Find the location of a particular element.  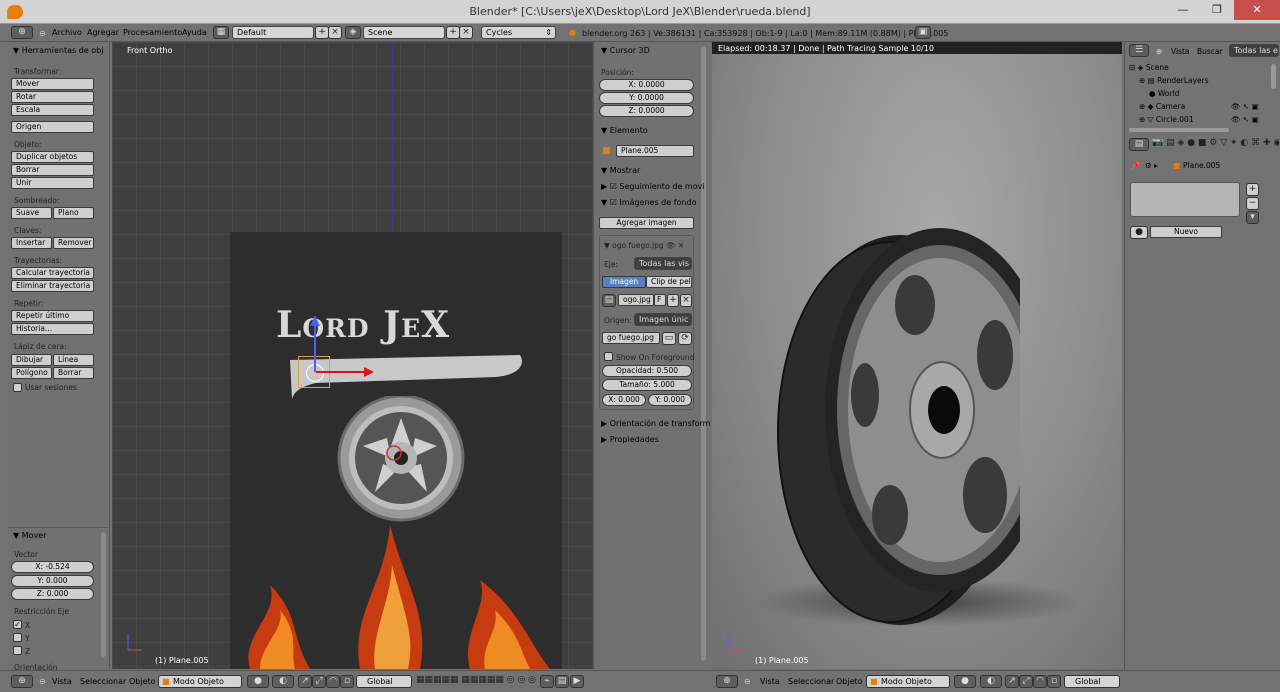

insert-key-button: Insertar is located at coordinates (31, 243).